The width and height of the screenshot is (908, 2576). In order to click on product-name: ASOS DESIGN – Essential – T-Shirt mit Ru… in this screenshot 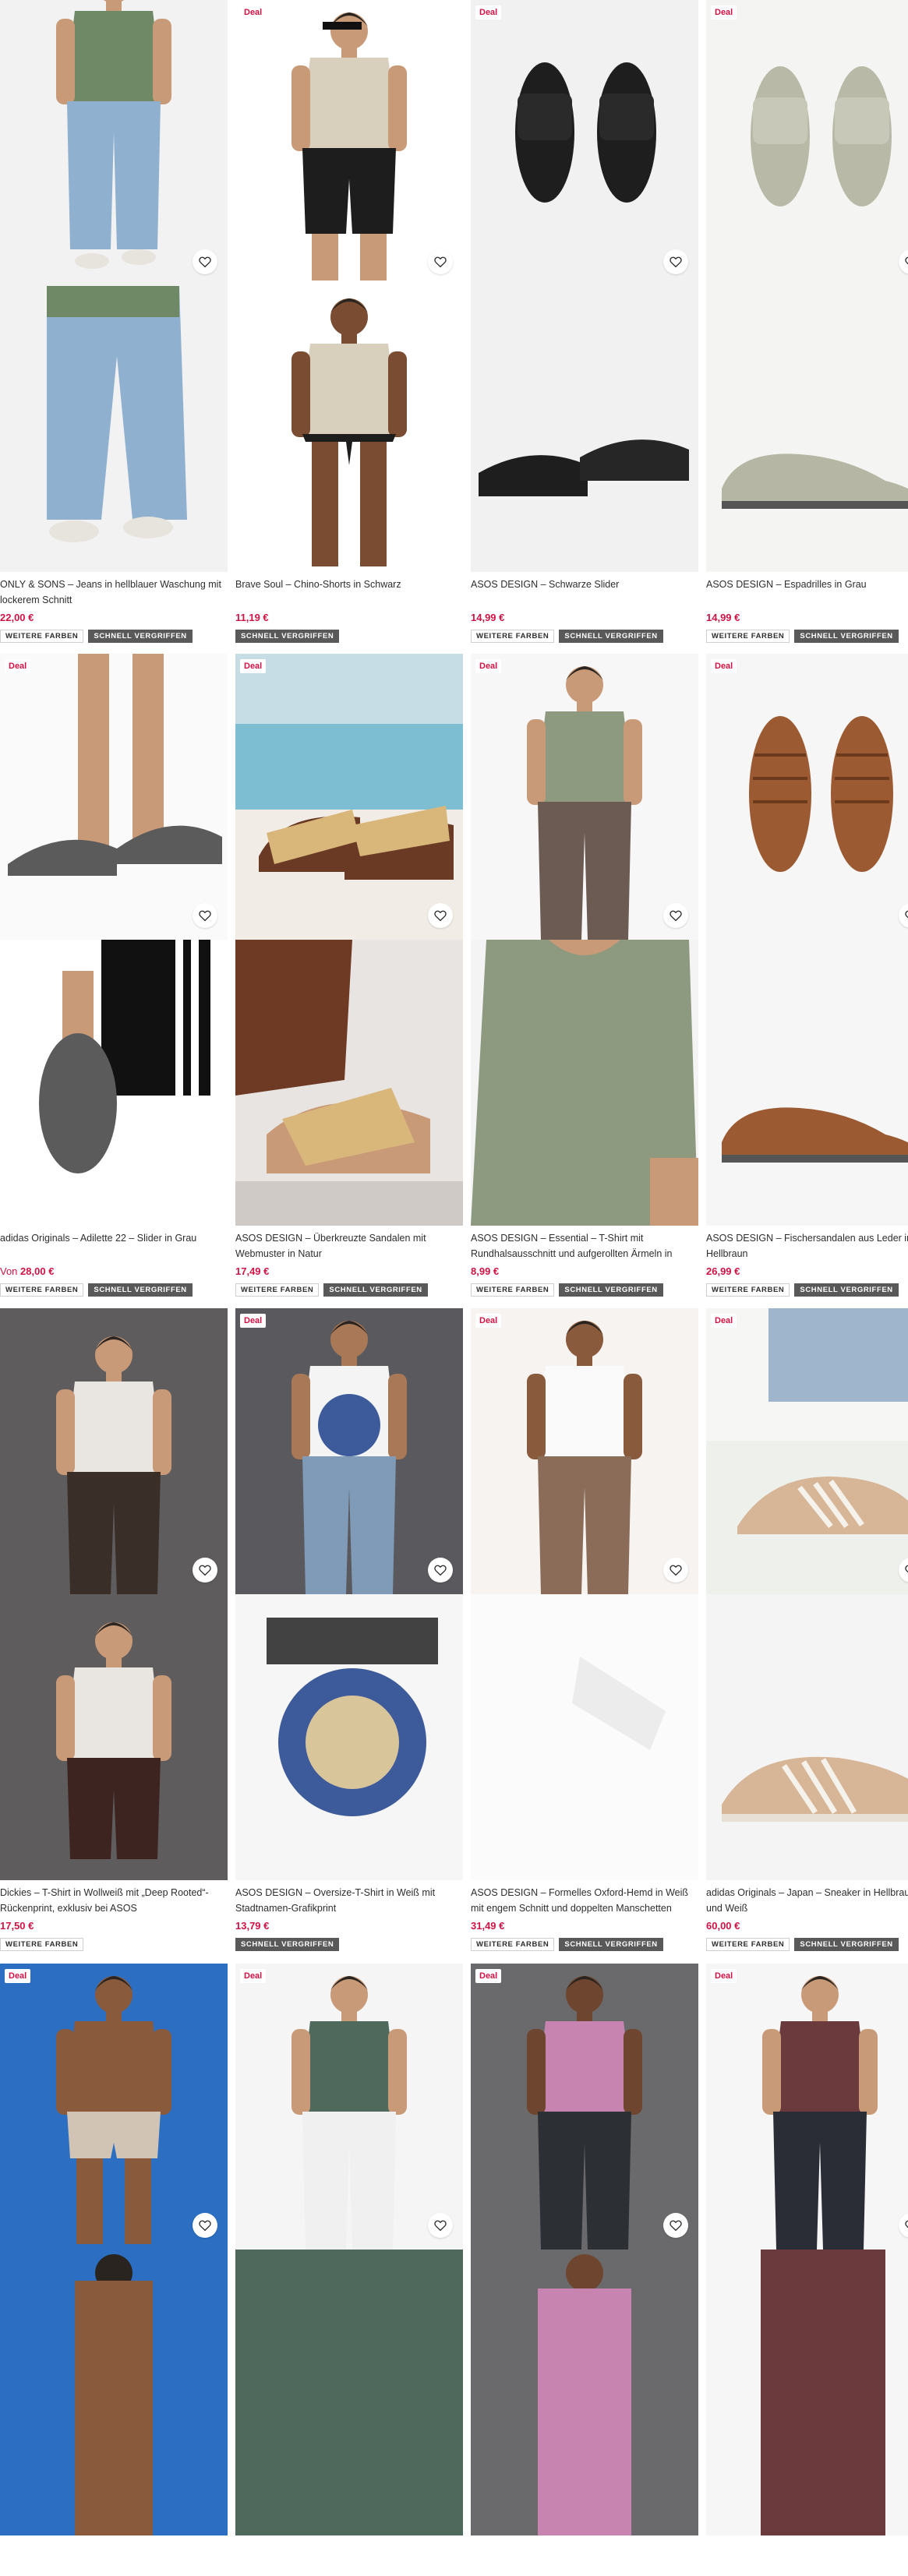, I will do `click(584, 1246)`.